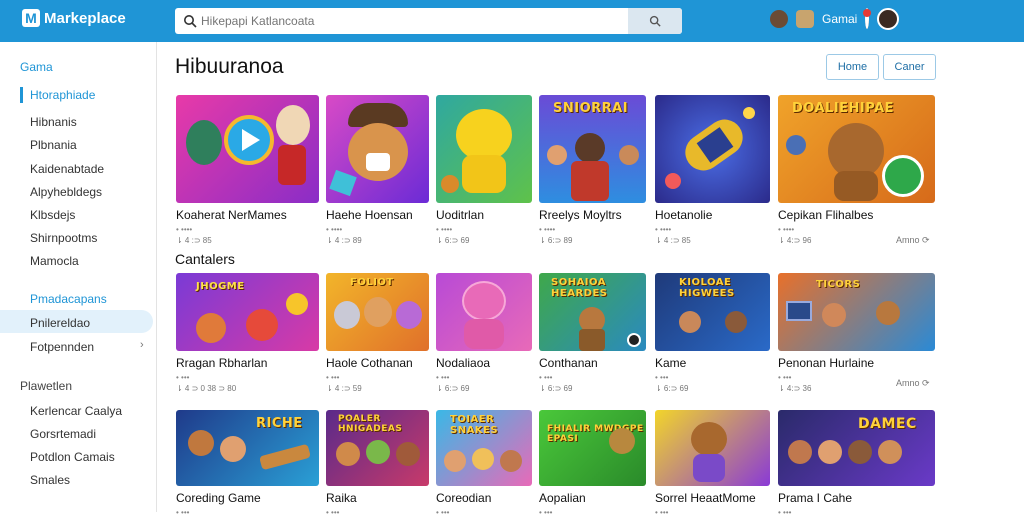  What do you see at coordinates (579, 288) in the screenshot?
I see `thumb-logo-text: SOHAIOA HEARDES` at bounding box center [579, 288].